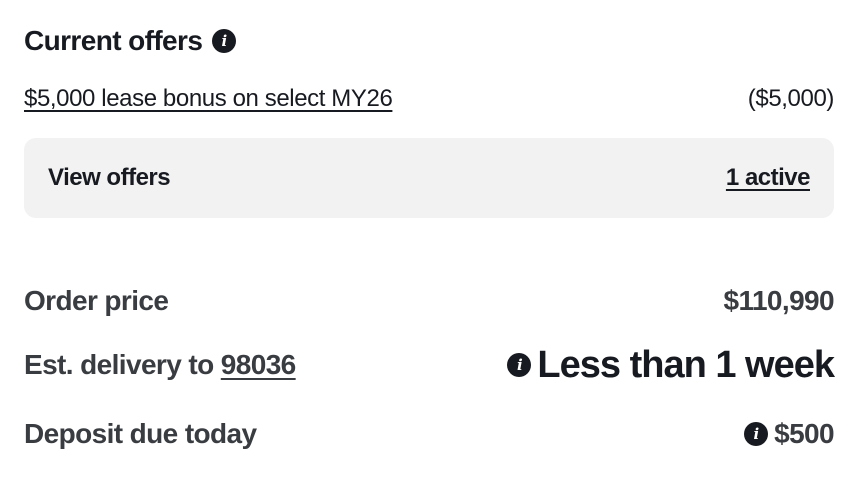 Image resolution: width=856 pixels, height=484 pixels. I want to click on delivery-estimate: i Less than 1 week, so click(671, 365).